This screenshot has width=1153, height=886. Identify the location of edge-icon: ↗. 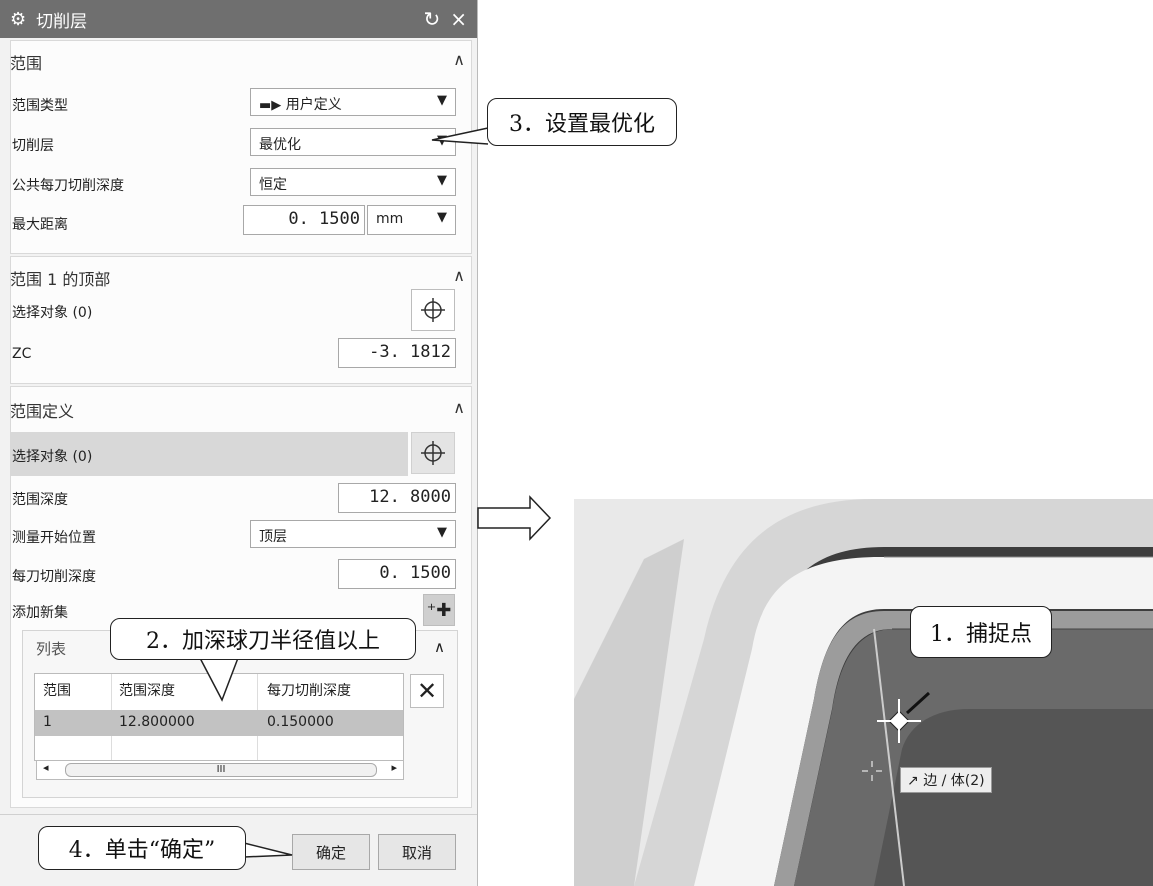
(915, 781).